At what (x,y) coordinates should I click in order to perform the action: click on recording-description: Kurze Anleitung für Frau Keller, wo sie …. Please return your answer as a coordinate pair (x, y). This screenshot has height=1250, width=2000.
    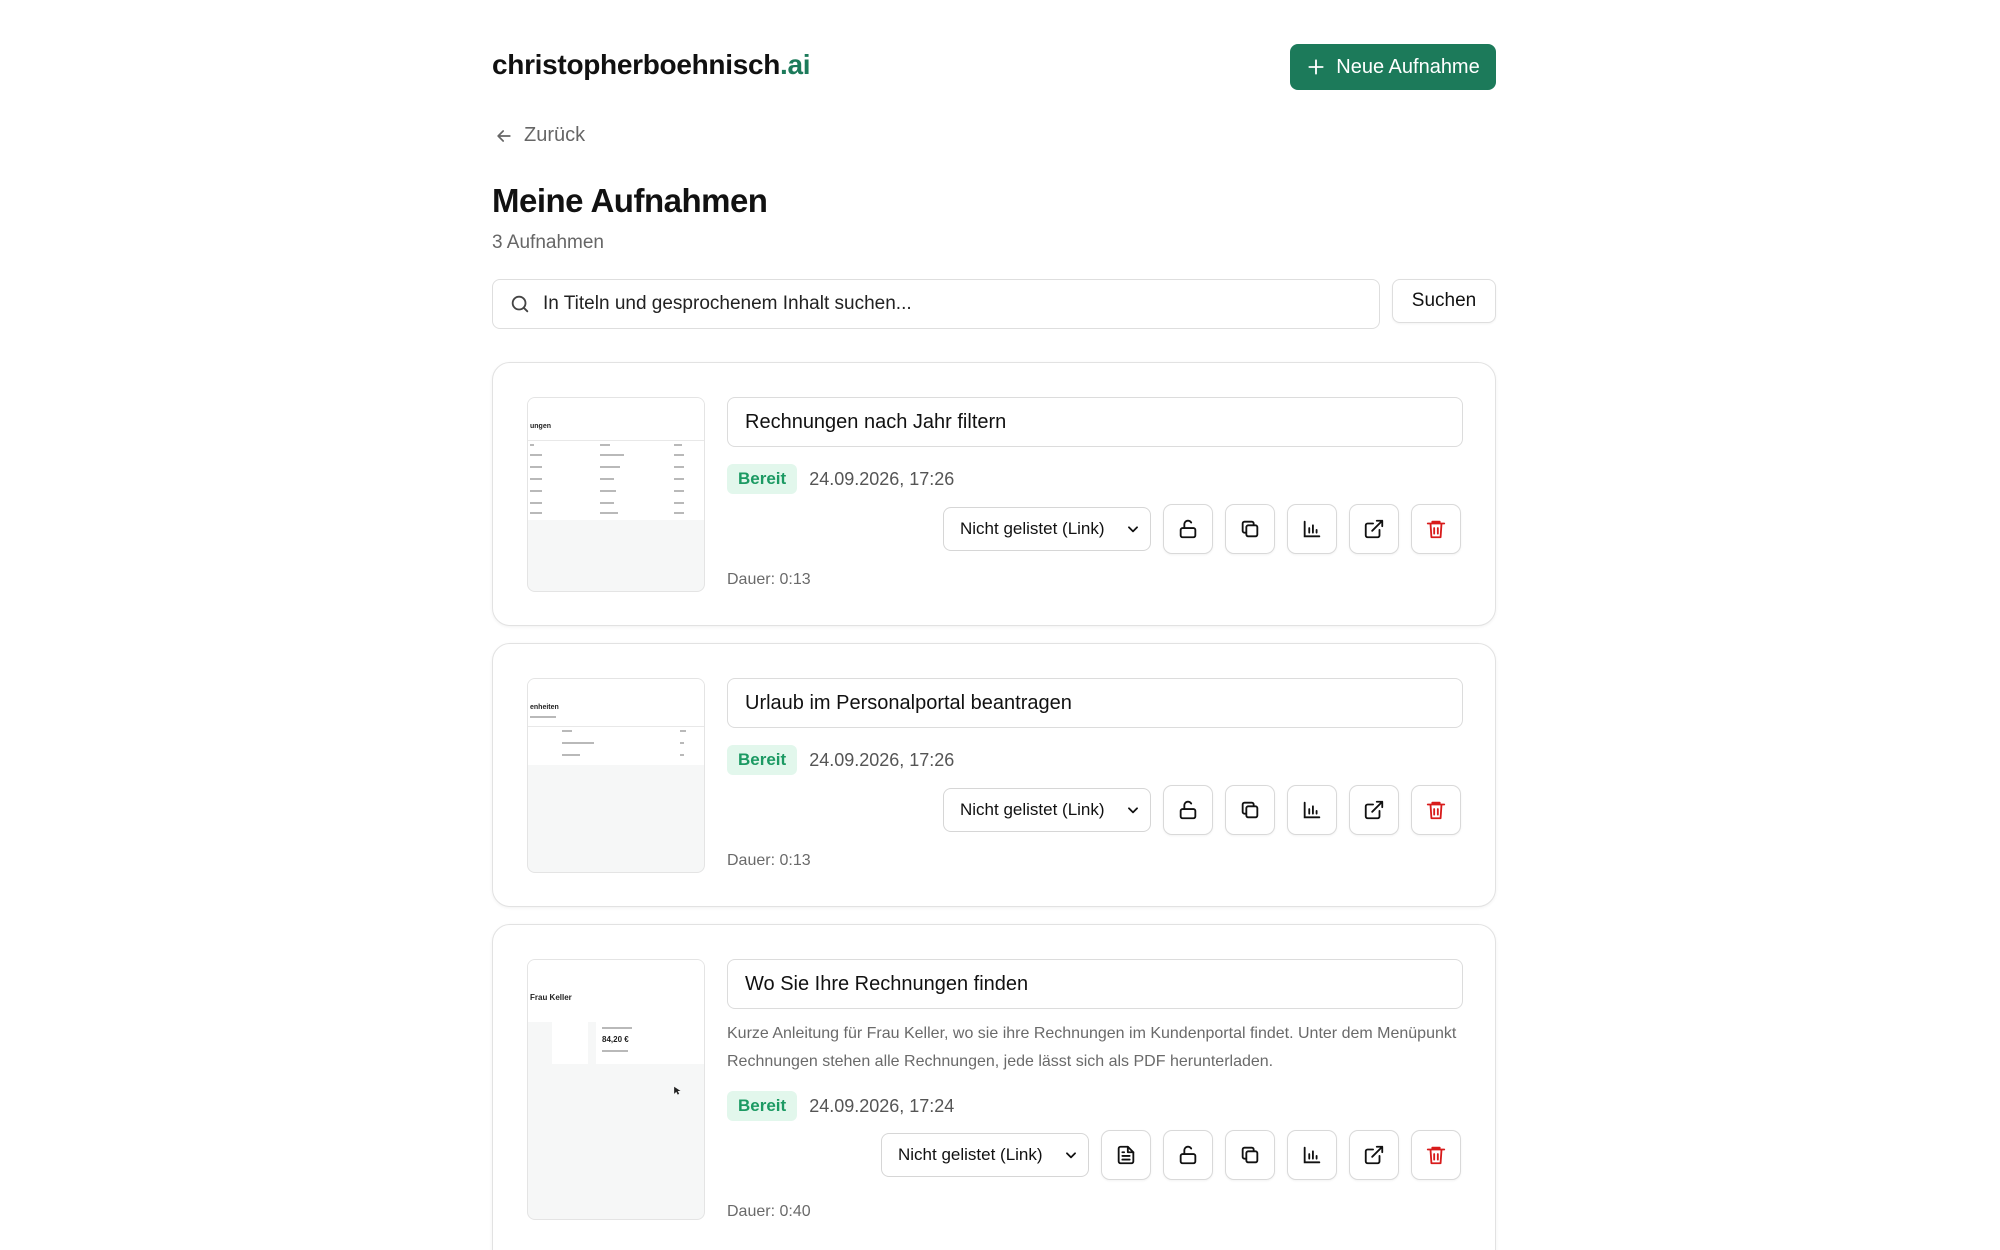
    Looking at the image, I should click on (1092, 1047).